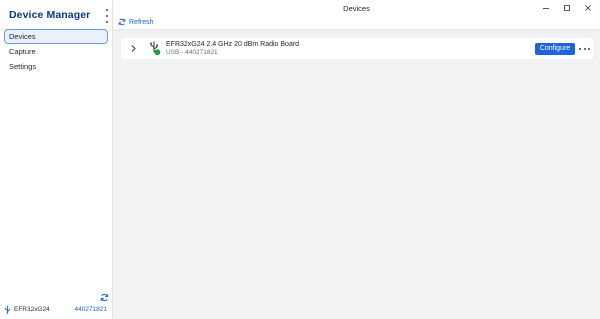 This screenshot has height=319, width=600. What do you see at coordinates (32, 309) in the screenshot?
I see `connected-device-name: EFR32xG24` at bounding box center [32, 309].